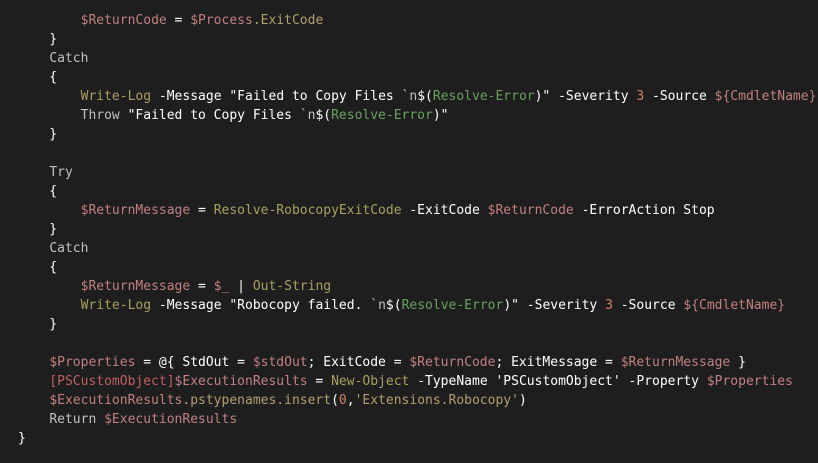 This screenshot has width=818, height=463. I want to click on code-token: 0, so click(342, 400).